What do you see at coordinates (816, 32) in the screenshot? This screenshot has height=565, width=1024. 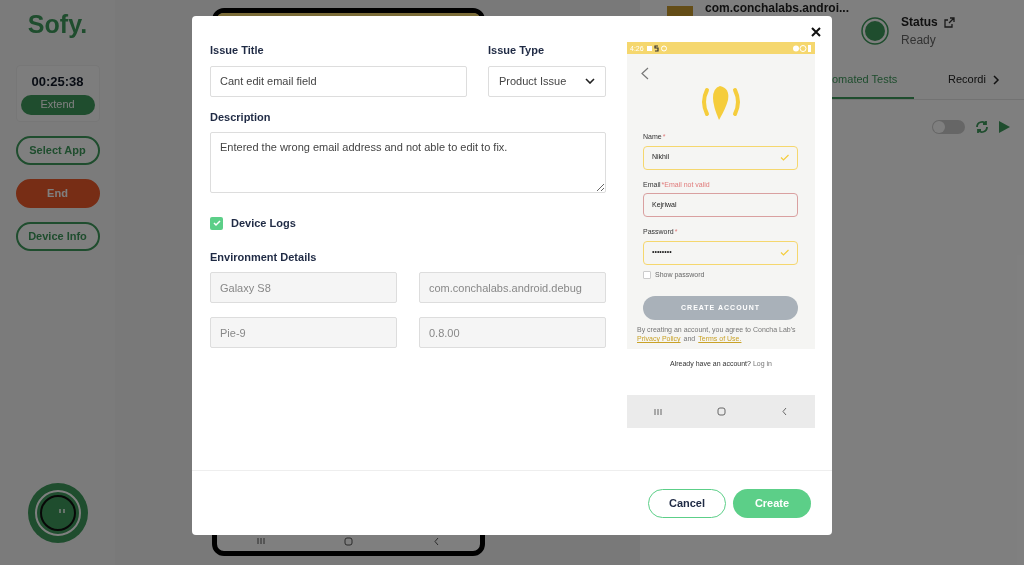 I see `close-icon` at bounding box center [816, 32].